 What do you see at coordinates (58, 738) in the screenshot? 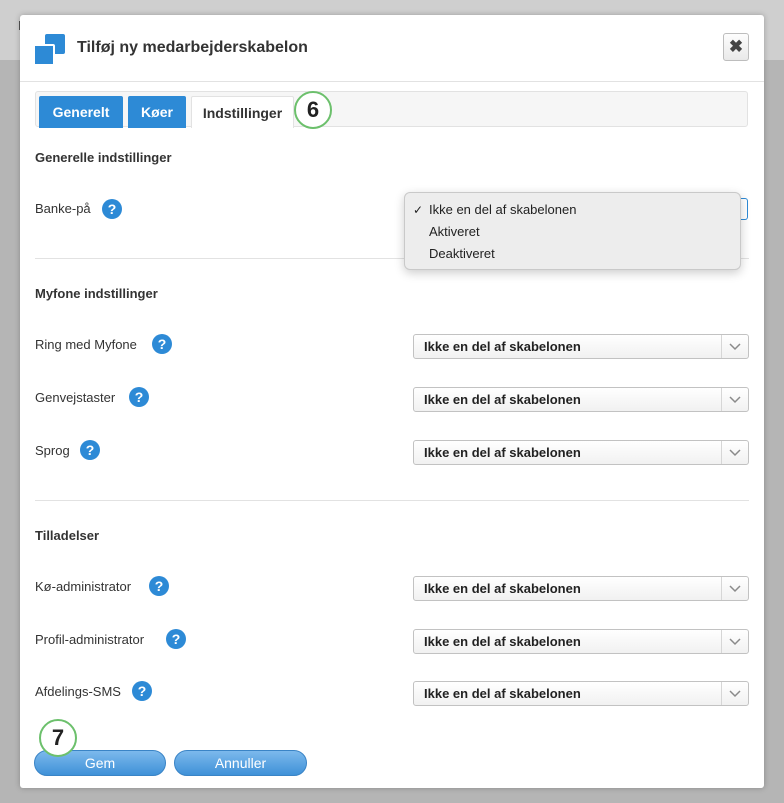
I see `step-marker-7: 7` at bounding box center [58, 738].